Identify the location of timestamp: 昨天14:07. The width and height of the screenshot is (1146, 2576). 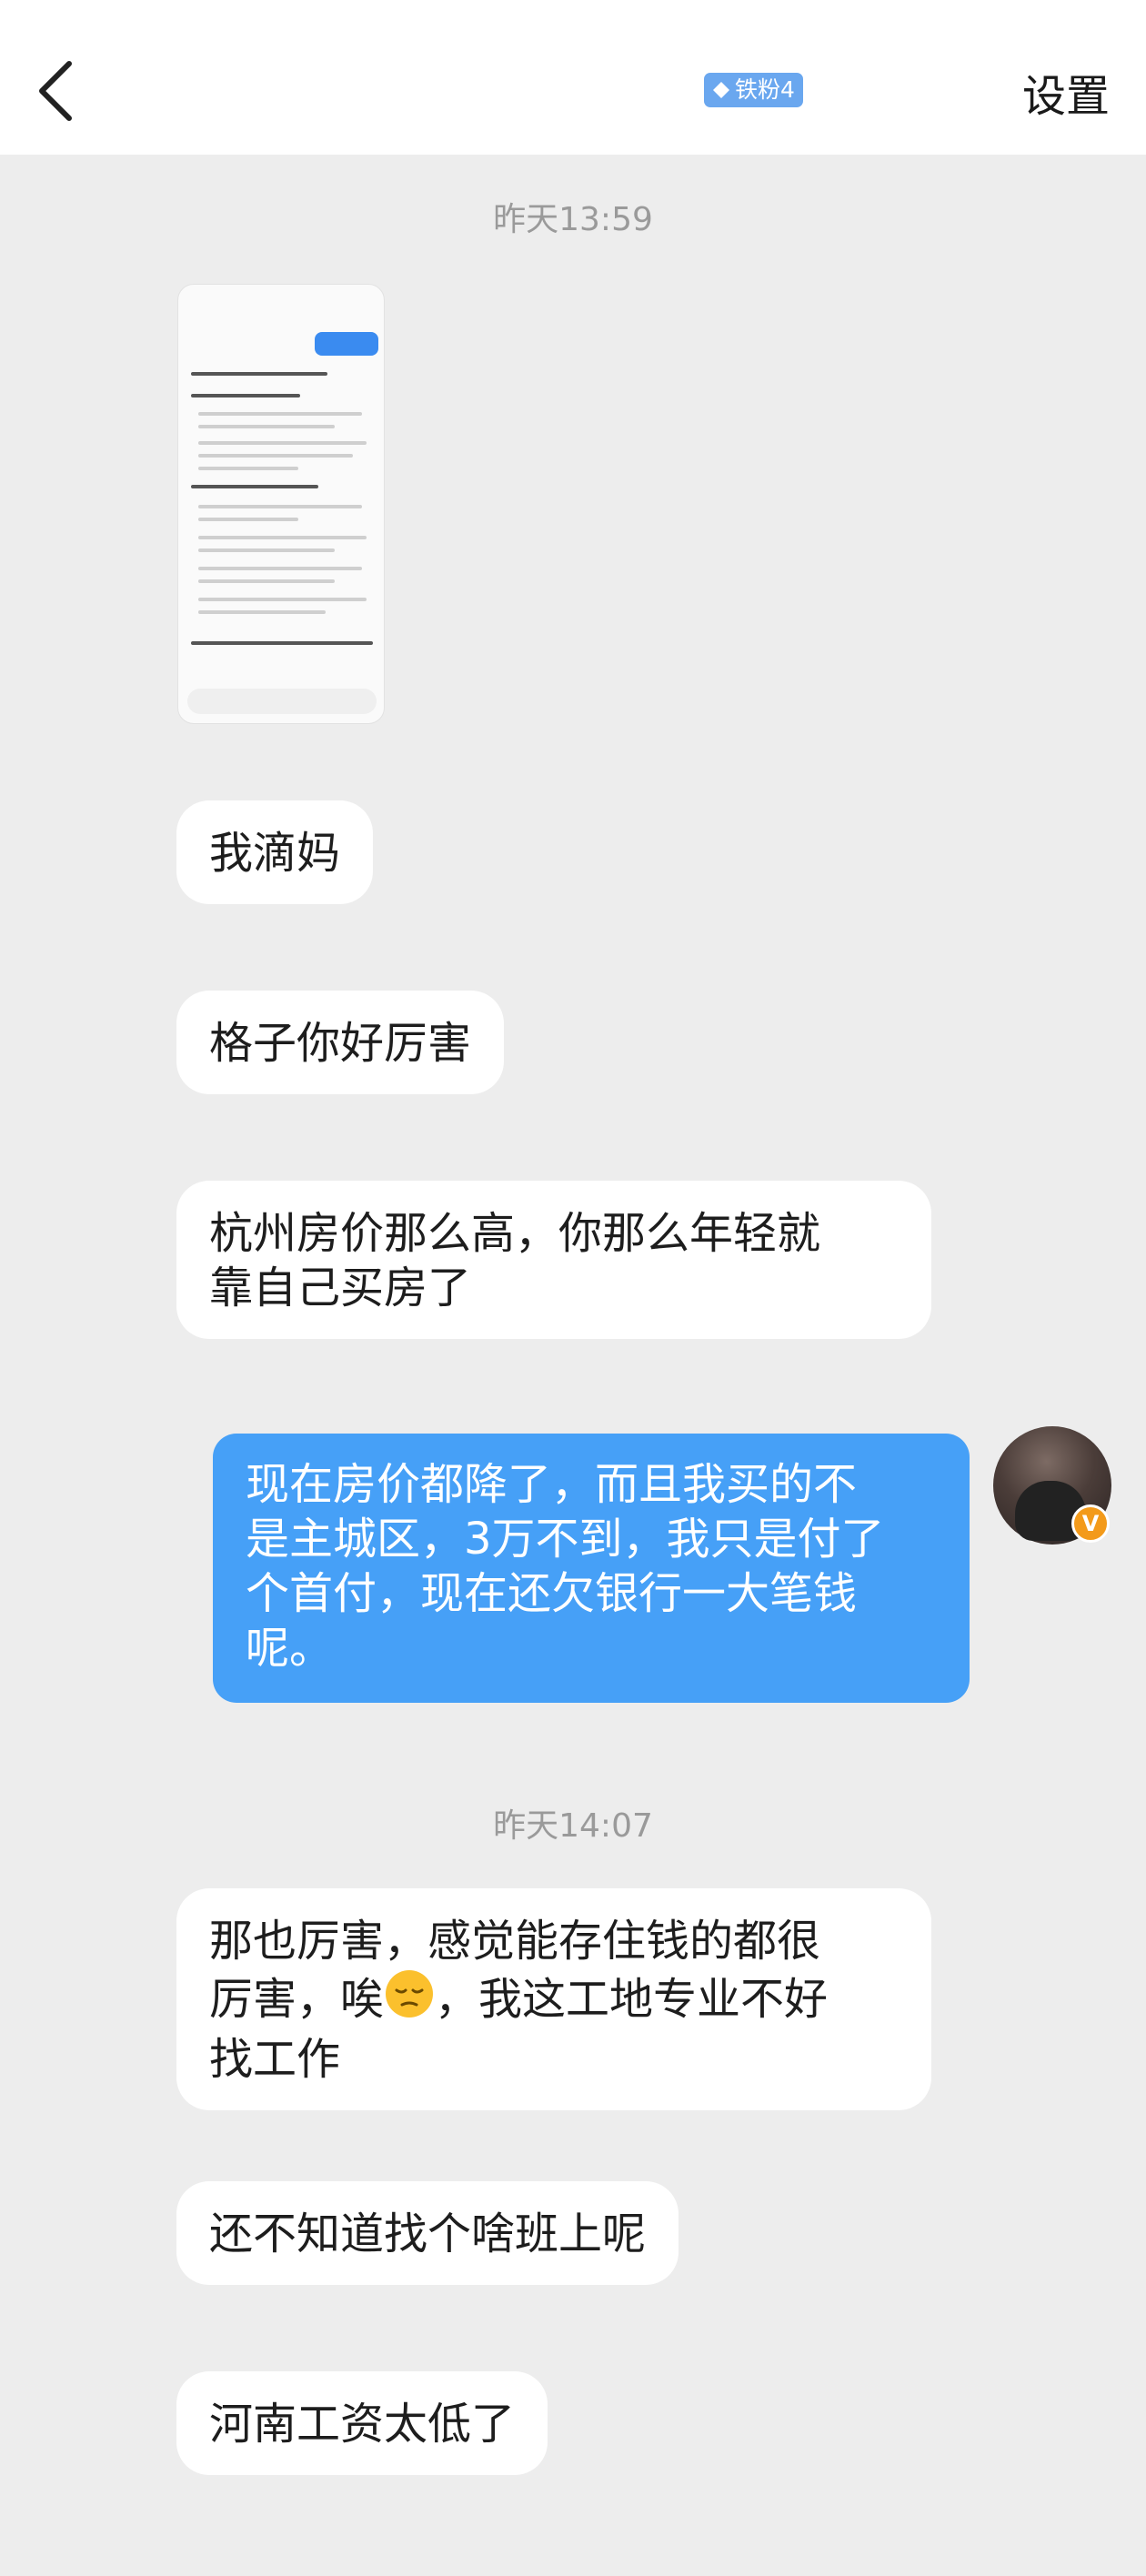
(573, 1826).